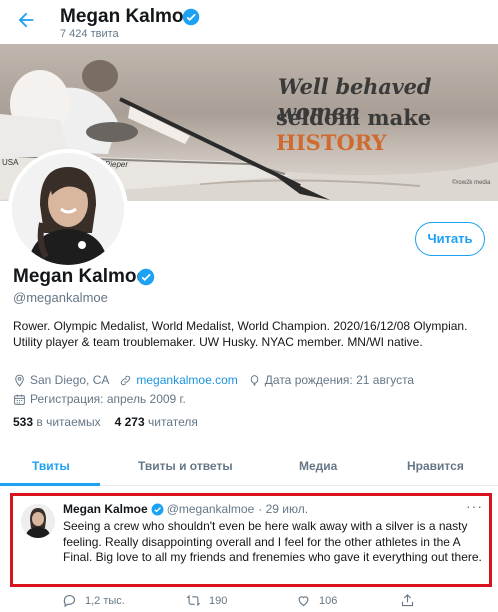 Image resolution: width=498 pixels, height=612 pixels. What do you see at coordinates (129, 422) in the screenshot?
I see `followers-count: 4 273` at bounding box center [129, 422].